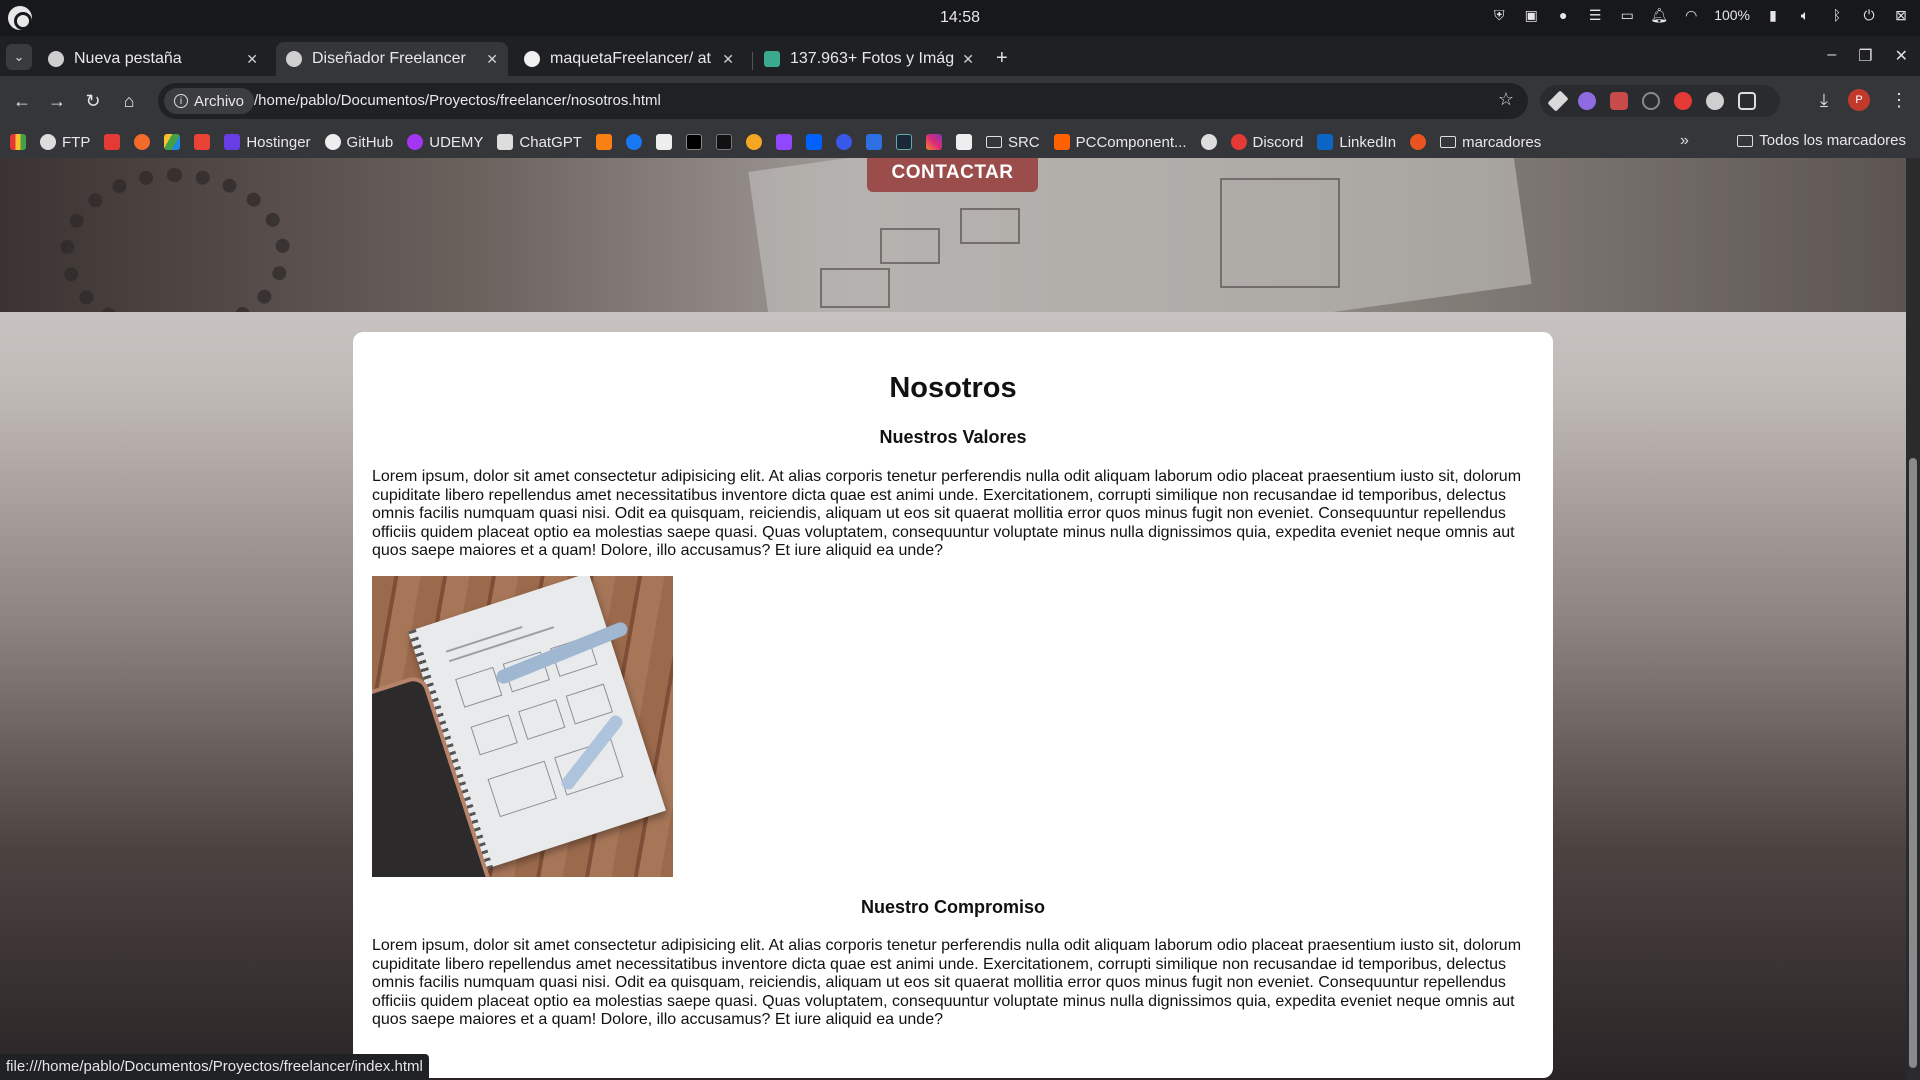  What do you see at coordinates (1356, 142) in the screenshot?
I see `bookmark-linkedin: LinkedIn` at bounding box center [1356, 142].